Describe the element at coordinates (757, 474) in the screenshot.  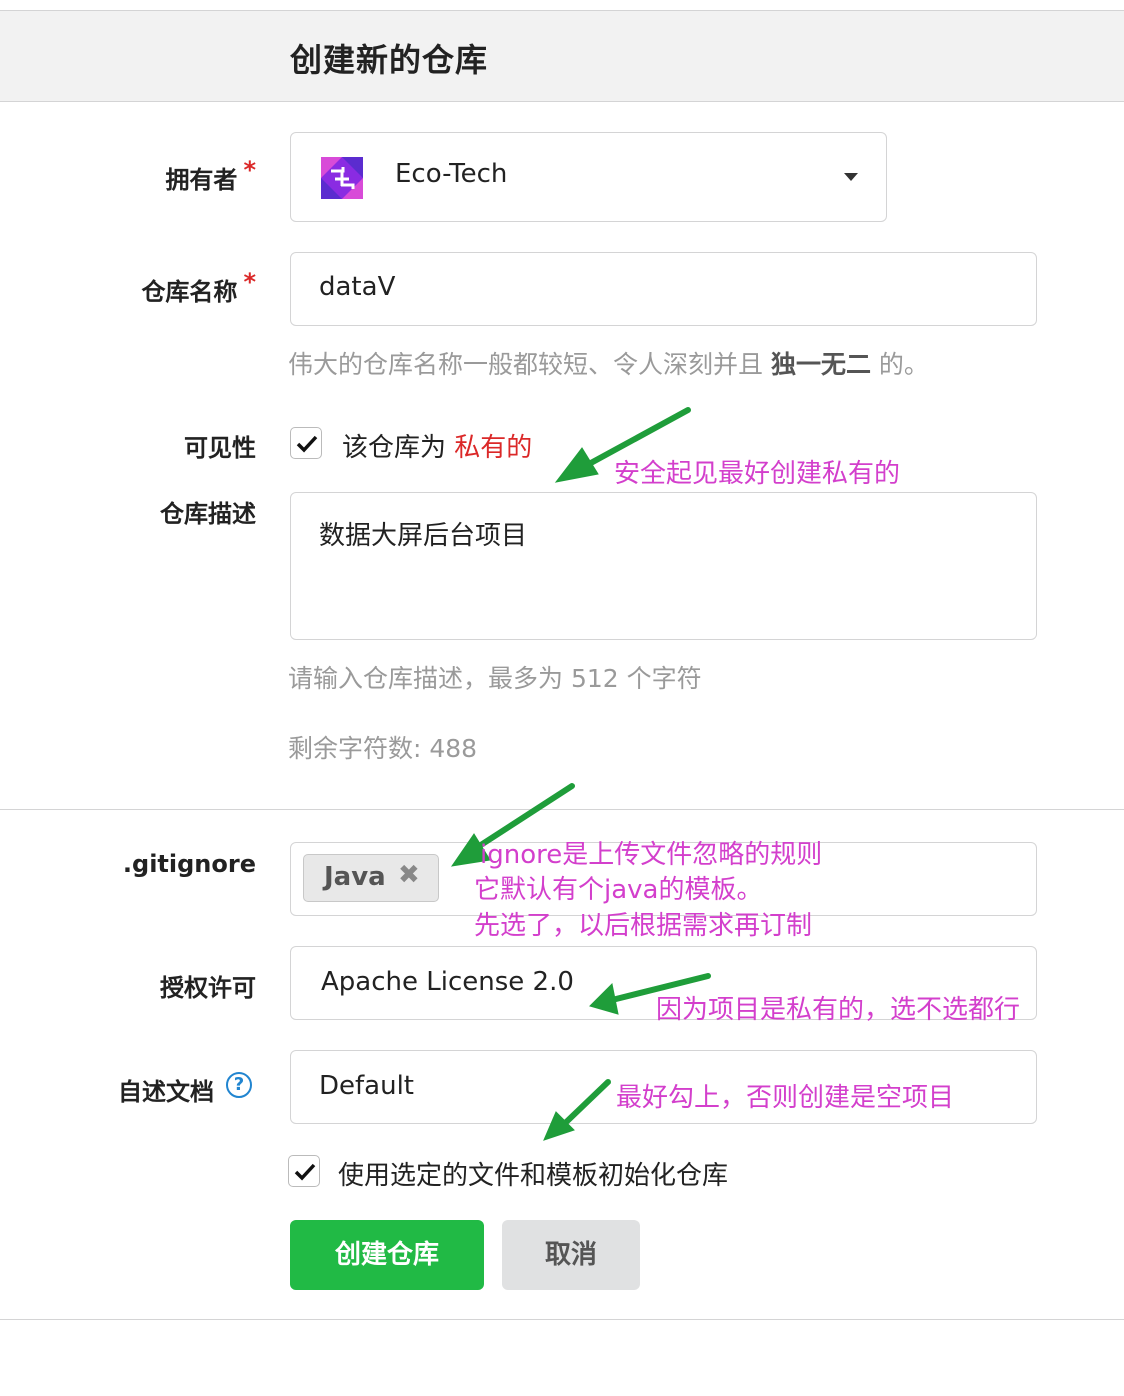
I see `annotation-private: 安全起见最好创建私有的` at that location.